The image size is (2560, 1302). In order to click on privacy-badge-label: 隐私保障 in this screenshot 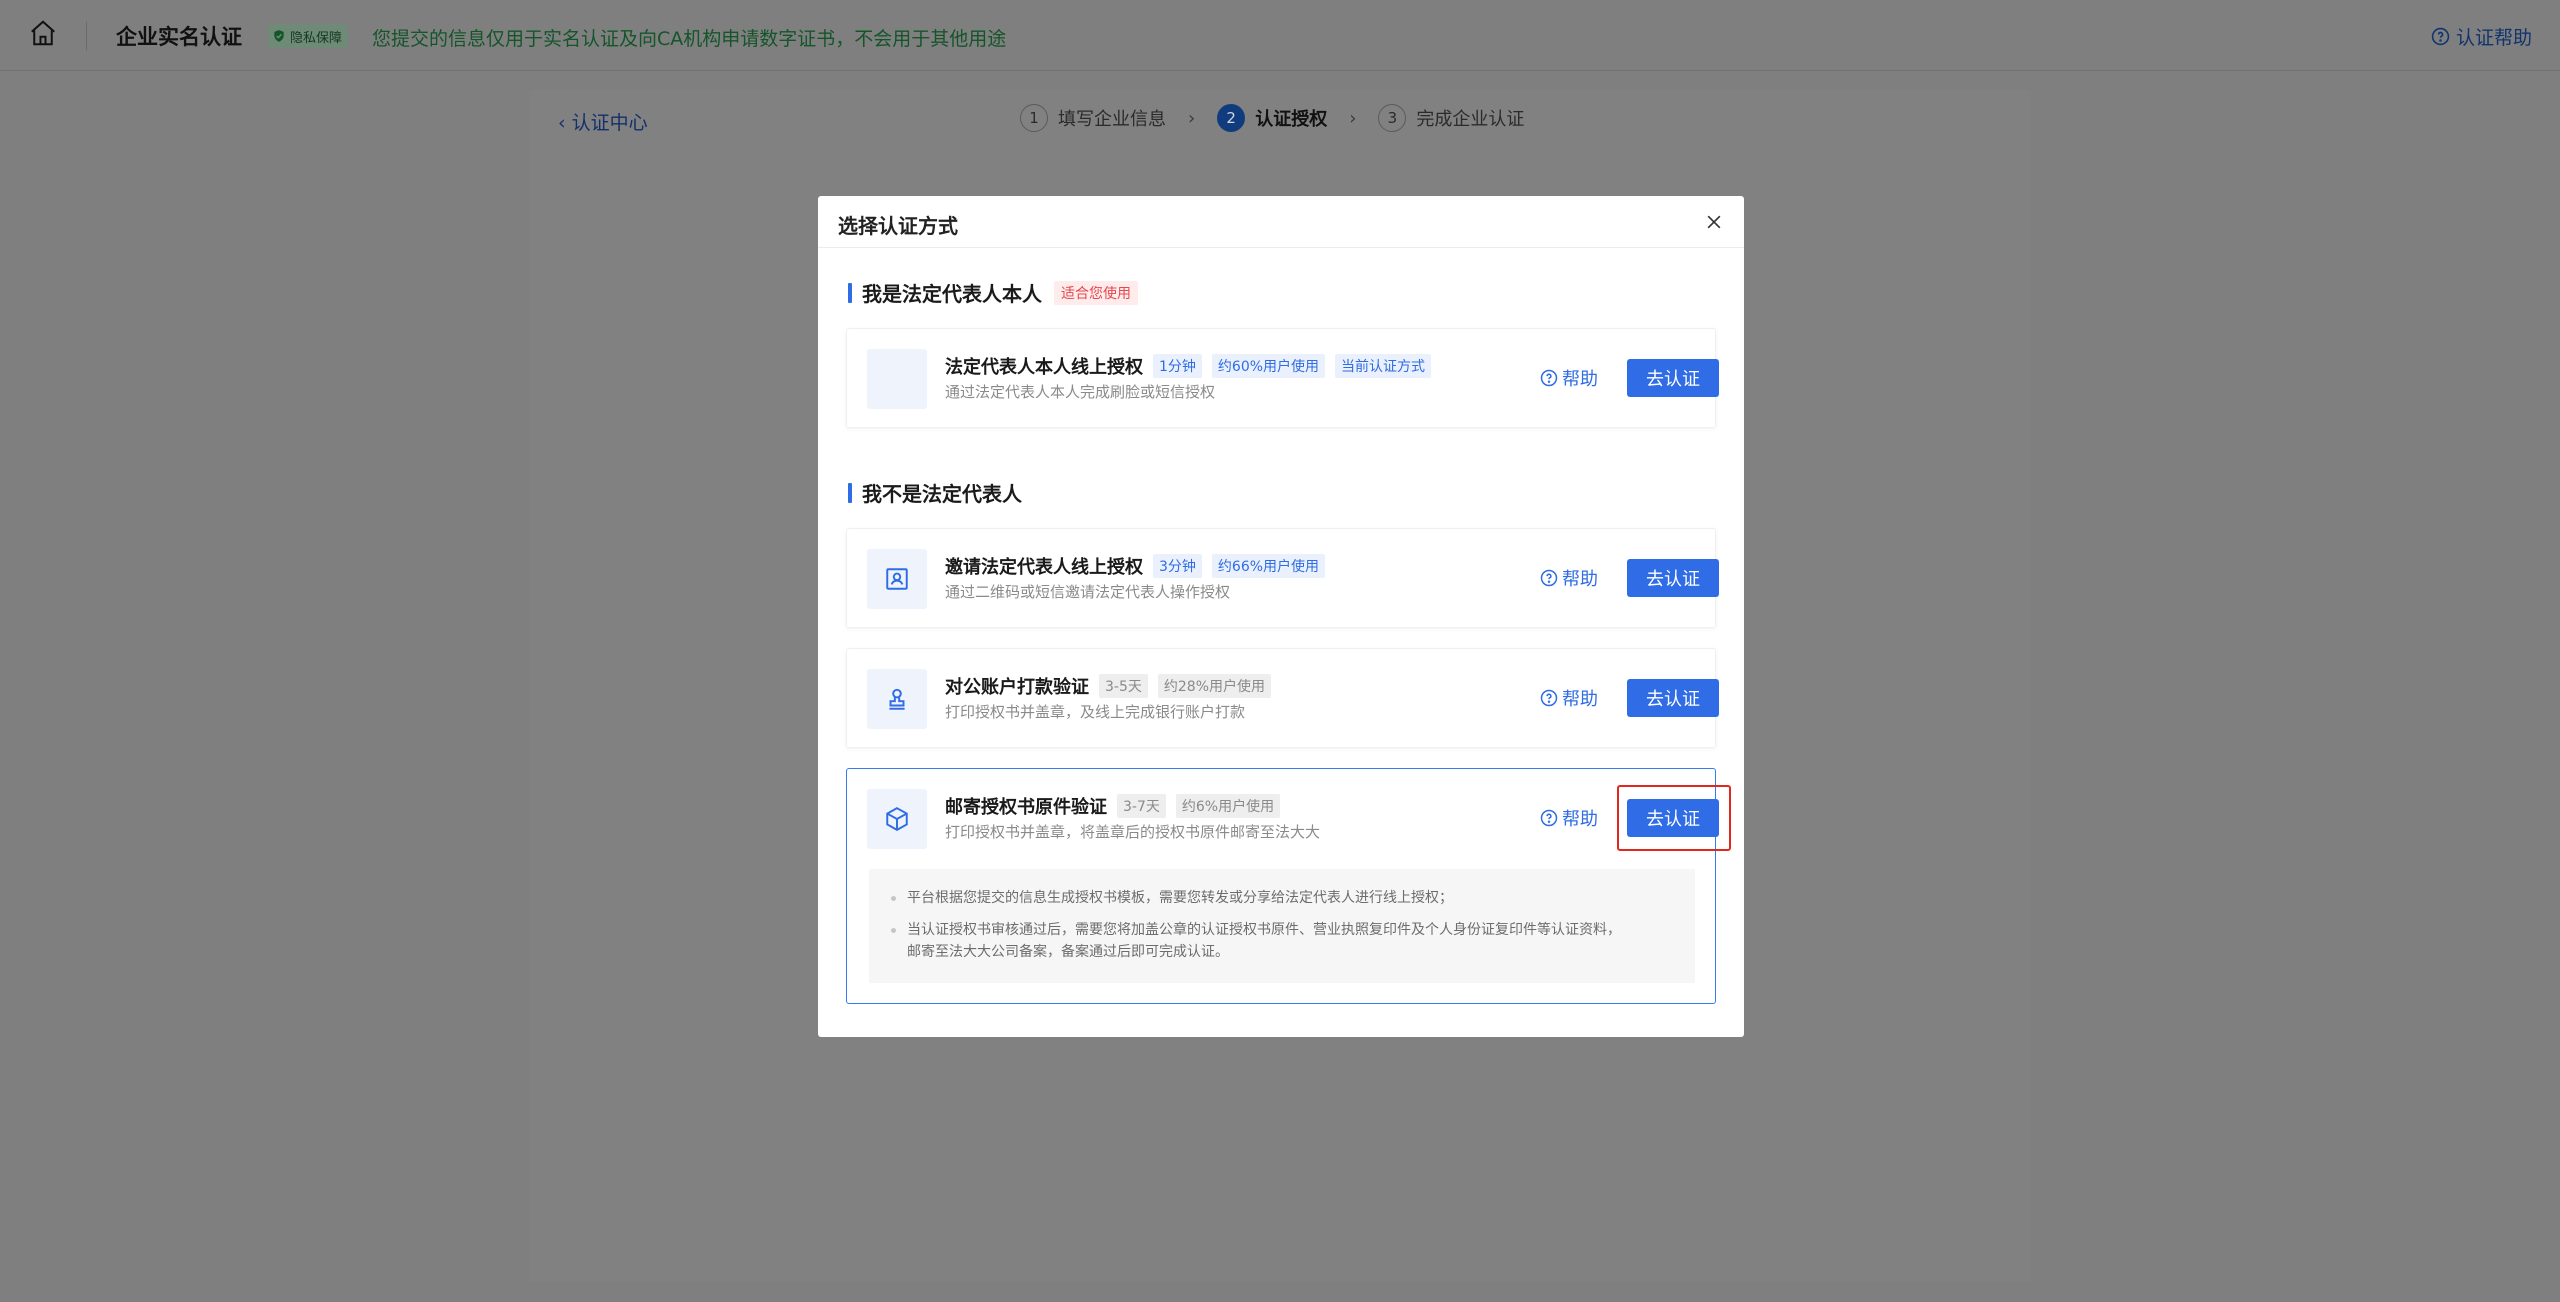, I will do `click(316, 38)`.